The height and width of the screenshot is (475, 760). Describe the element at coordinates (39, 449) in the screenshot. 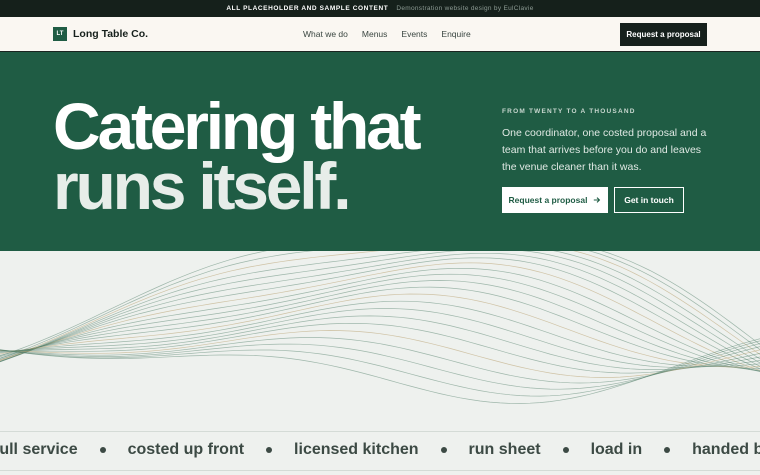

I see `ticker-item: full service` at that location.